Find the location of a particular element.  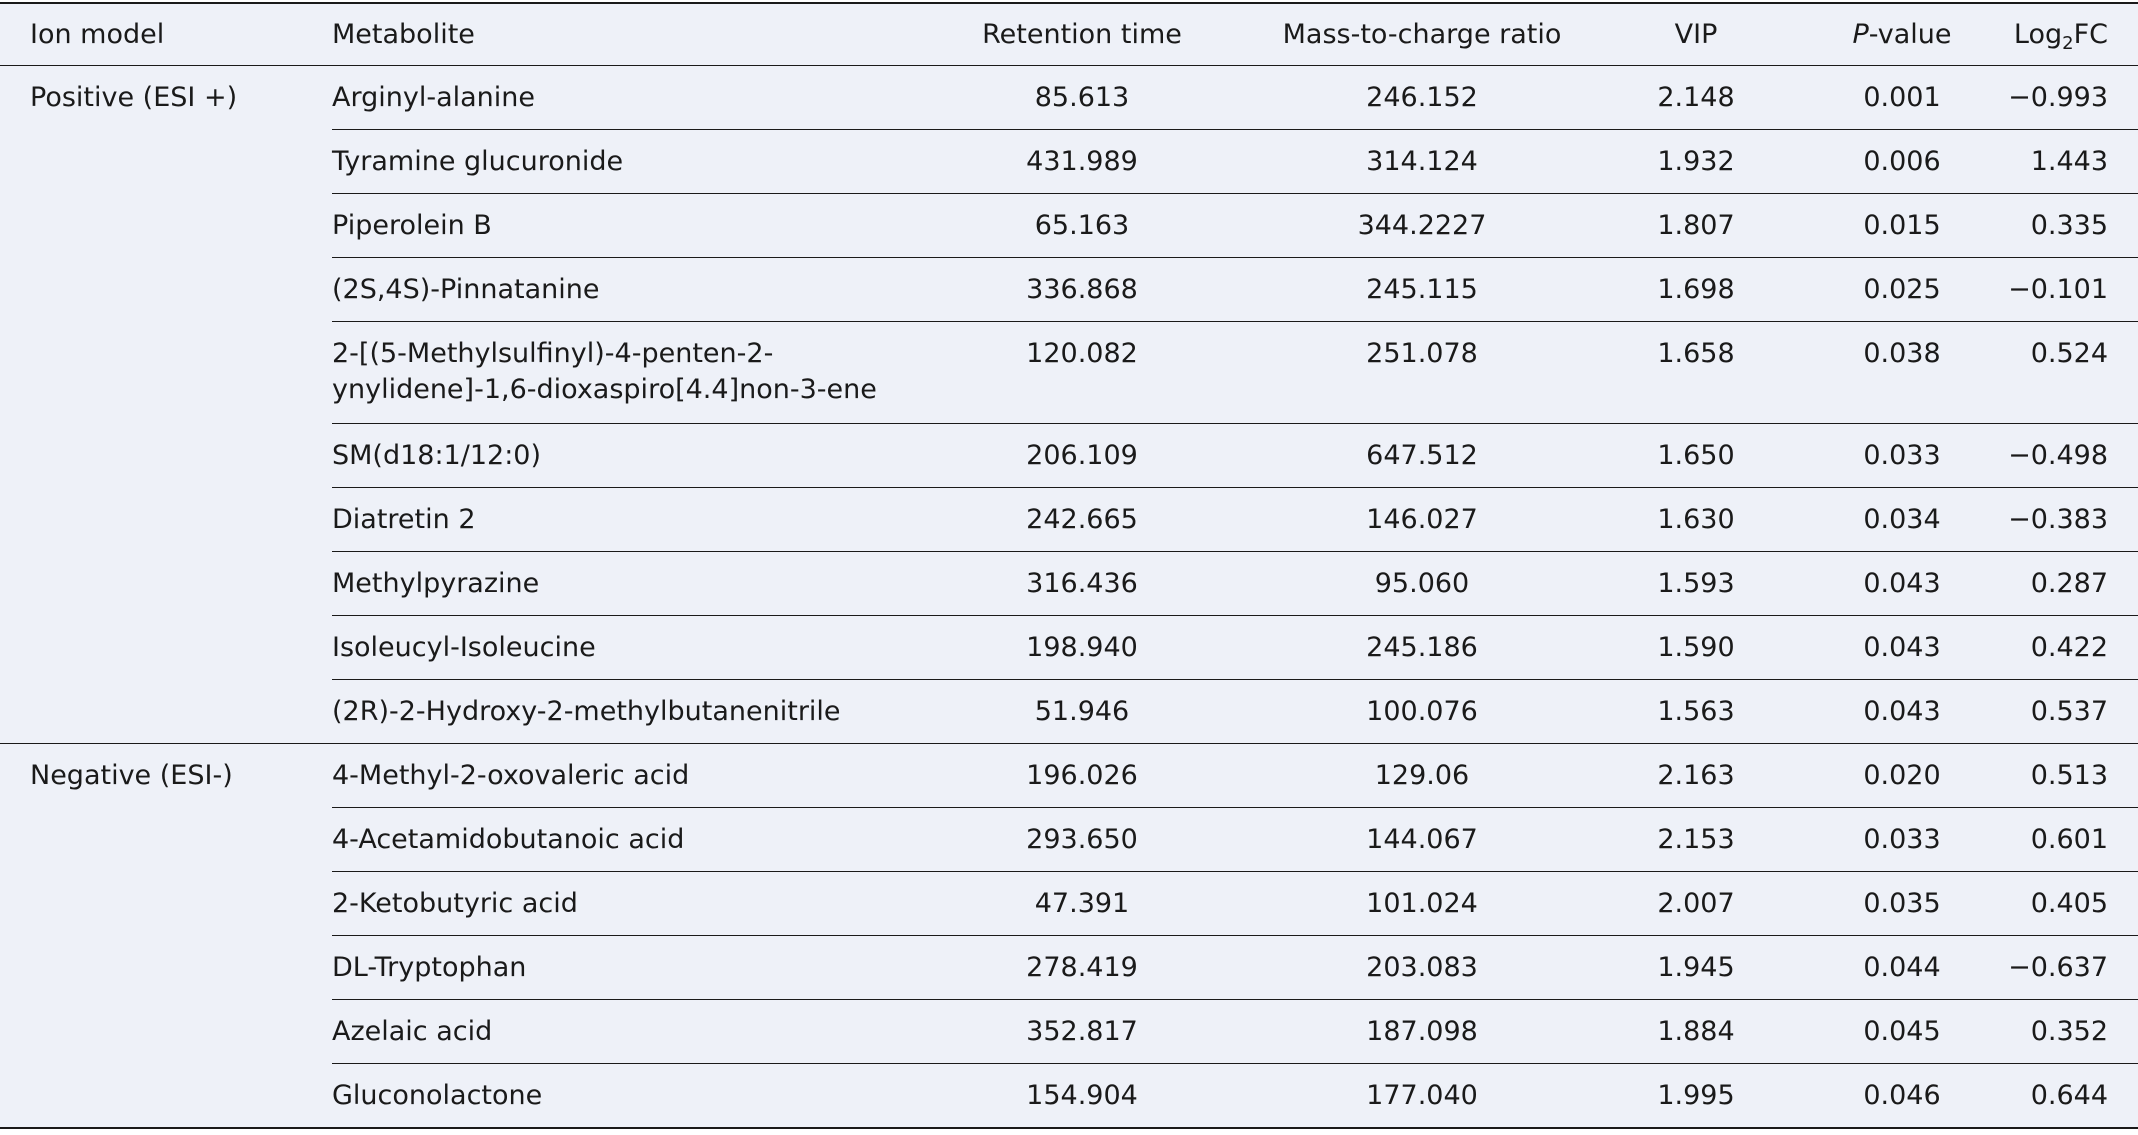

p-value-cell: 0.044 is located at coordinates (1902, 967).